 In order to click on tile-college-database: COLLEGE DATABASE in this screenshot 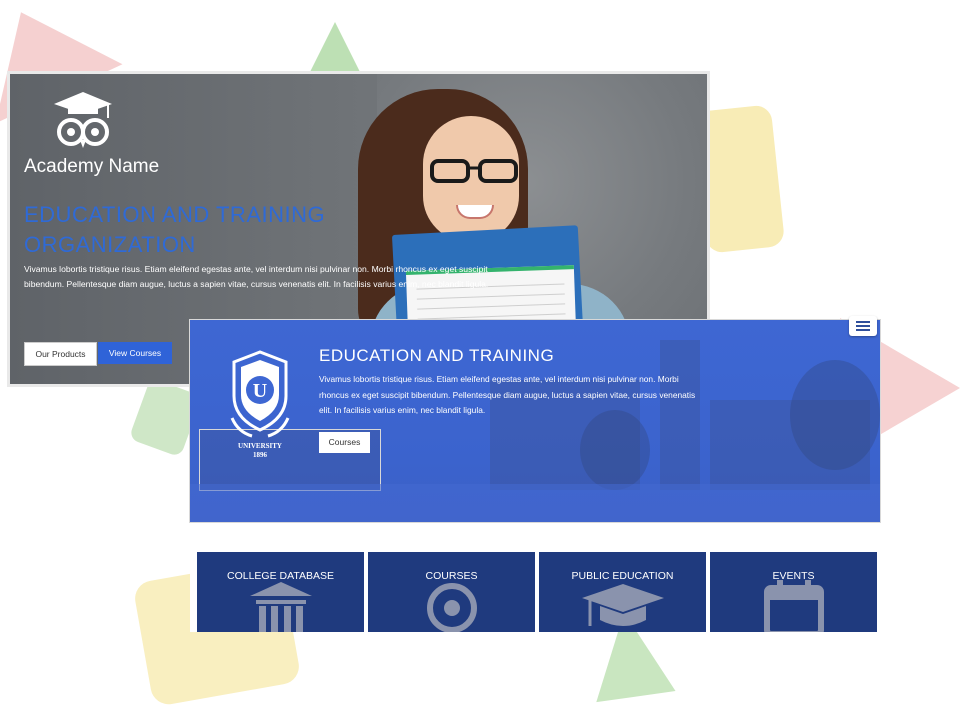, I will do `click(280, 592)`.